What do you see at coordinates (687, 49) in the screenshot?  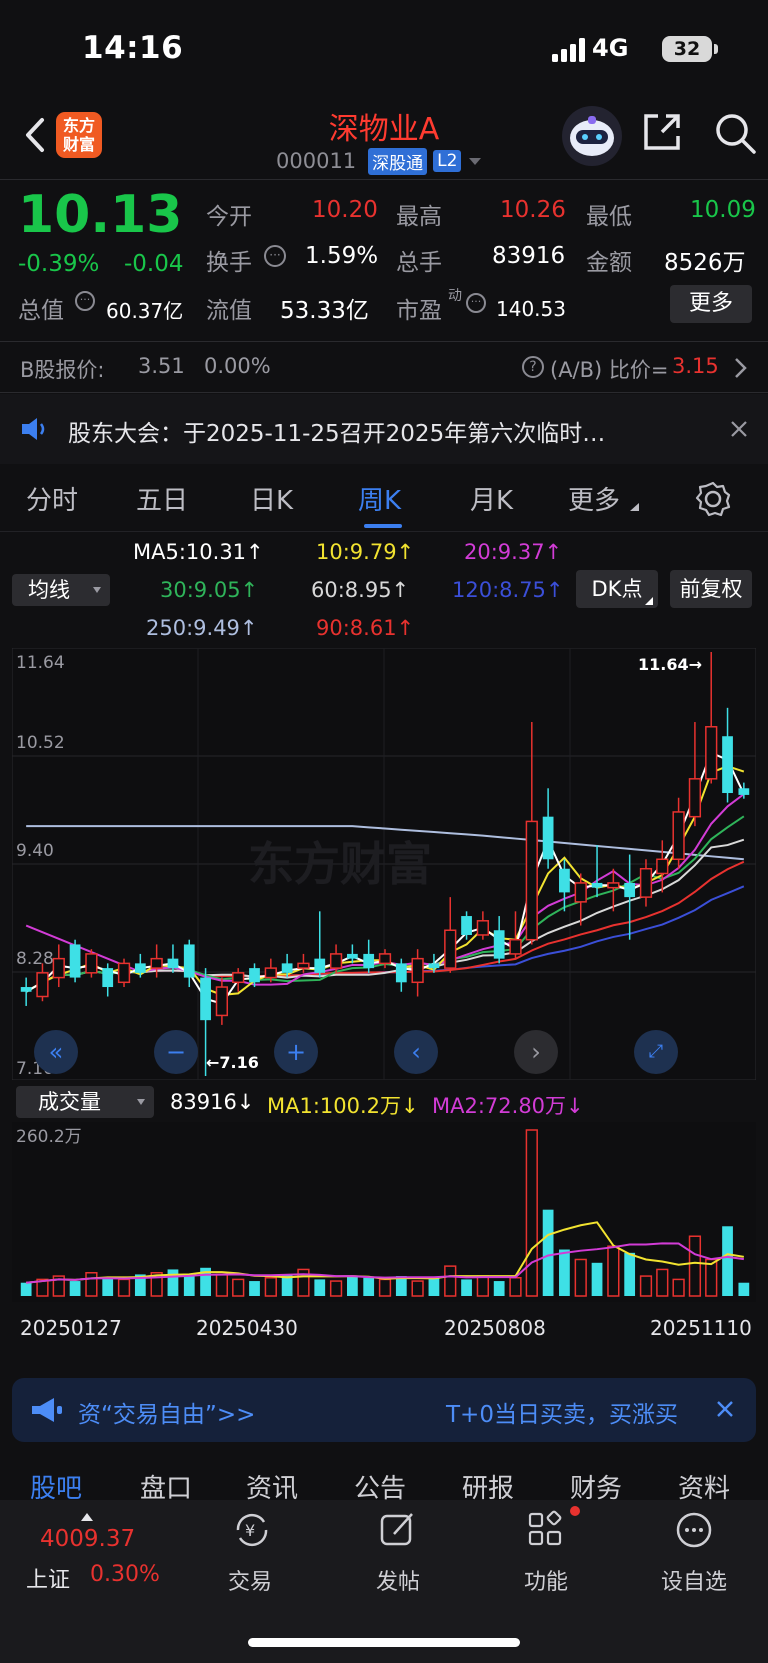 I see `battery-icon: 32` at bounding box center [687, 49].